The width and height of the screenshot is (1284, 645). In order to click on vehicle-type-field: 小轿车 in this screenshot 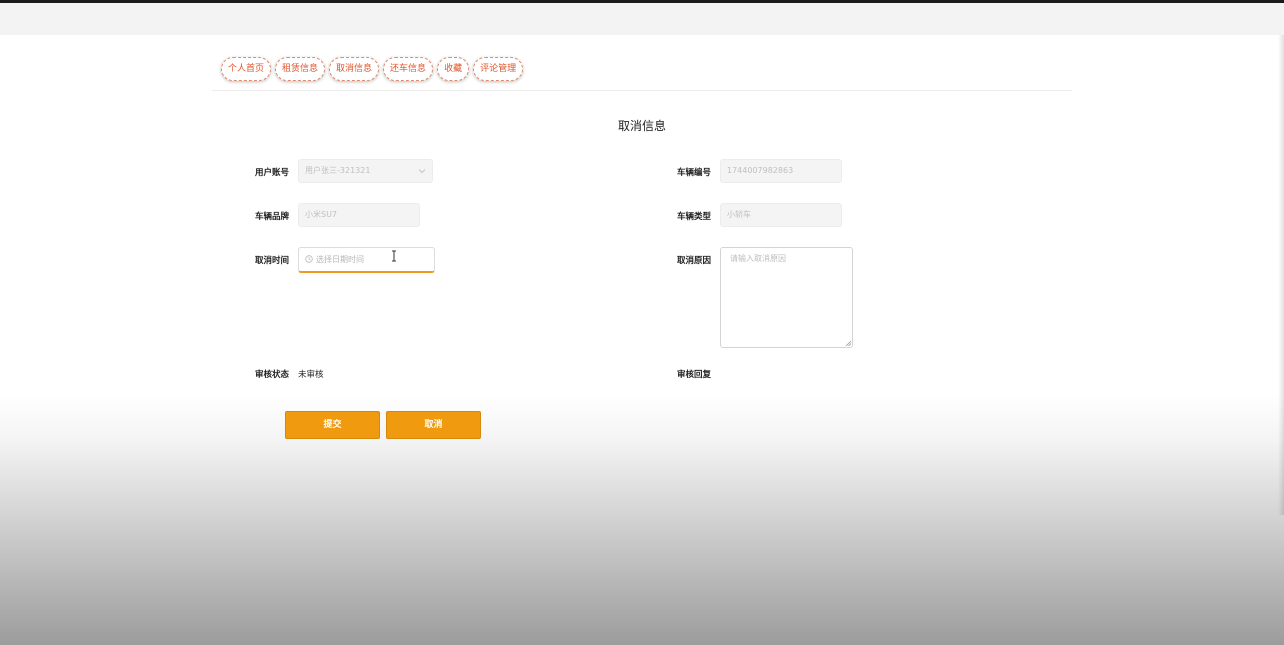, I will do `click(781, 215)`.